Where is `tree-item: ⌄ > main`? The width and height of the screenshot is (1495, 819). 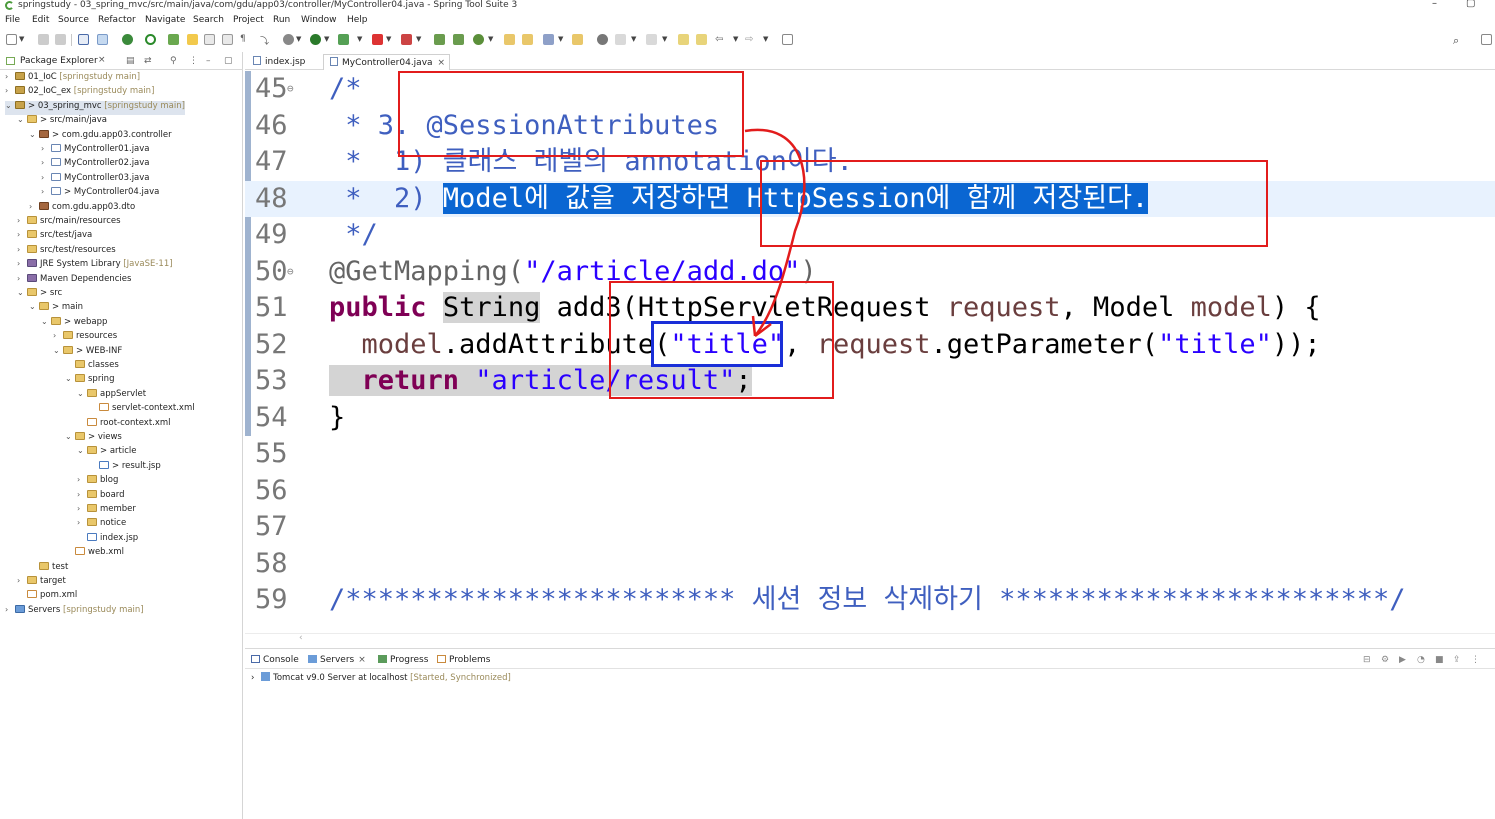 tree-item: ⌄ > main is located at coordinates (56, 309).